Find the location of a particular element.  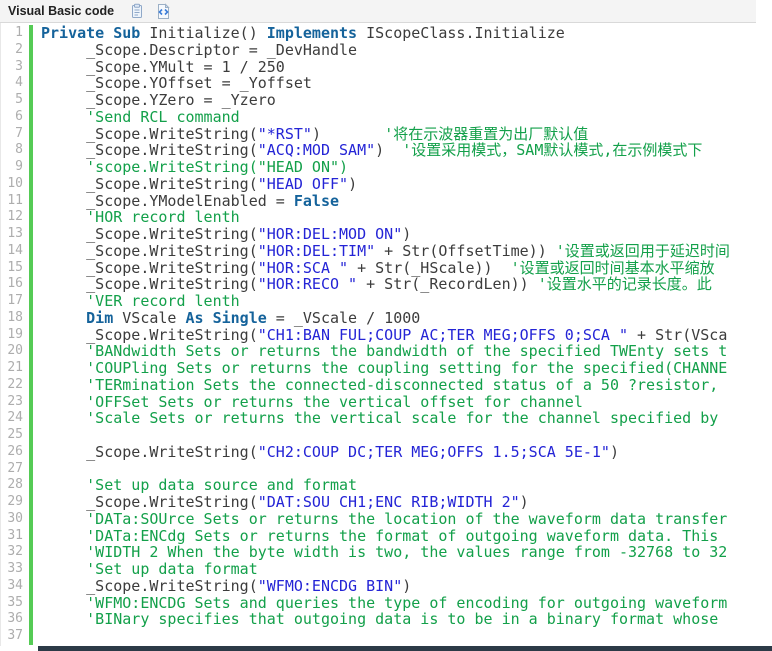

copy-icon is located at coordinates (136, 11).